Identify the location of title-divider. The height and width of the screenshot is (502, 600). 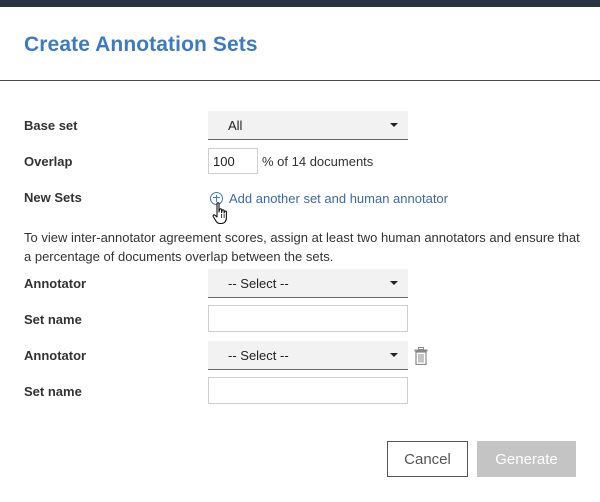
(300, 80).